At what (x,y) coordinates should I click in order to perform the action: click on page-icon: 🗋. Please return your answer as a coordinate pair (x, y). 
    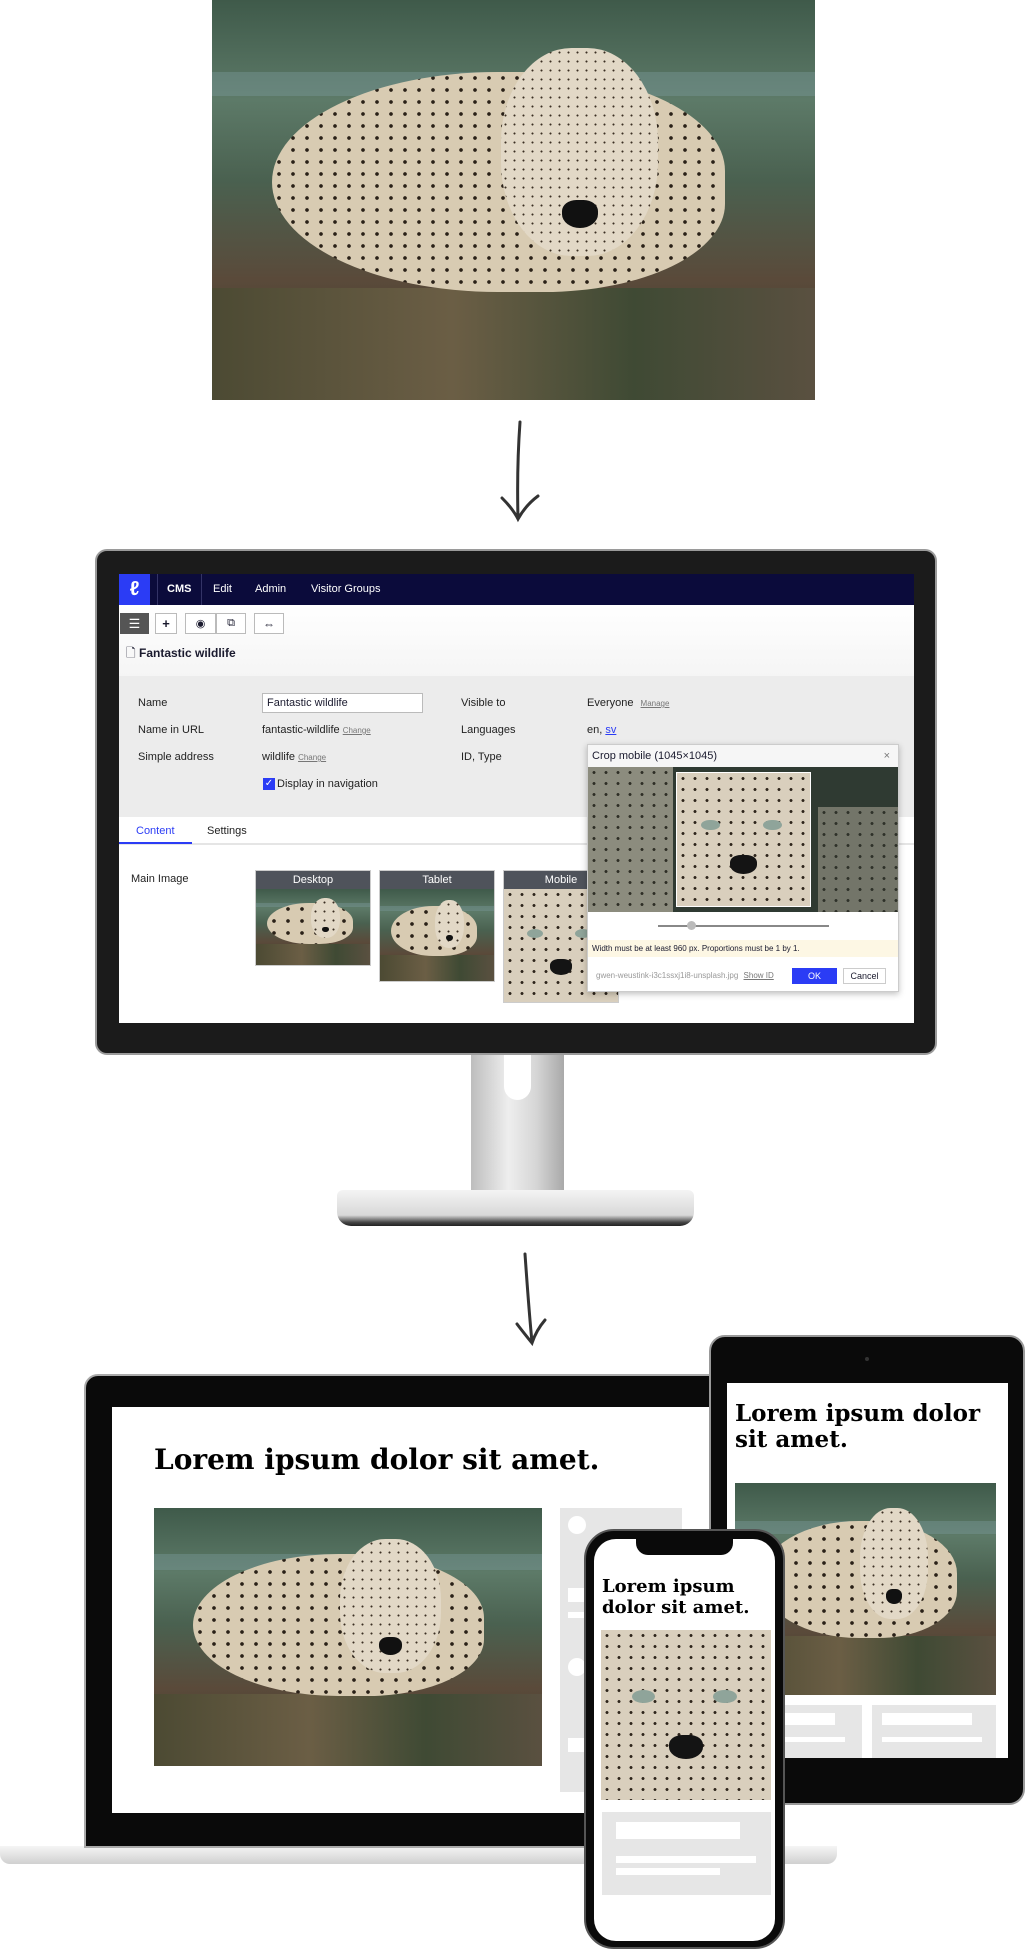
    Looking at the image, I should click on (131, 653).